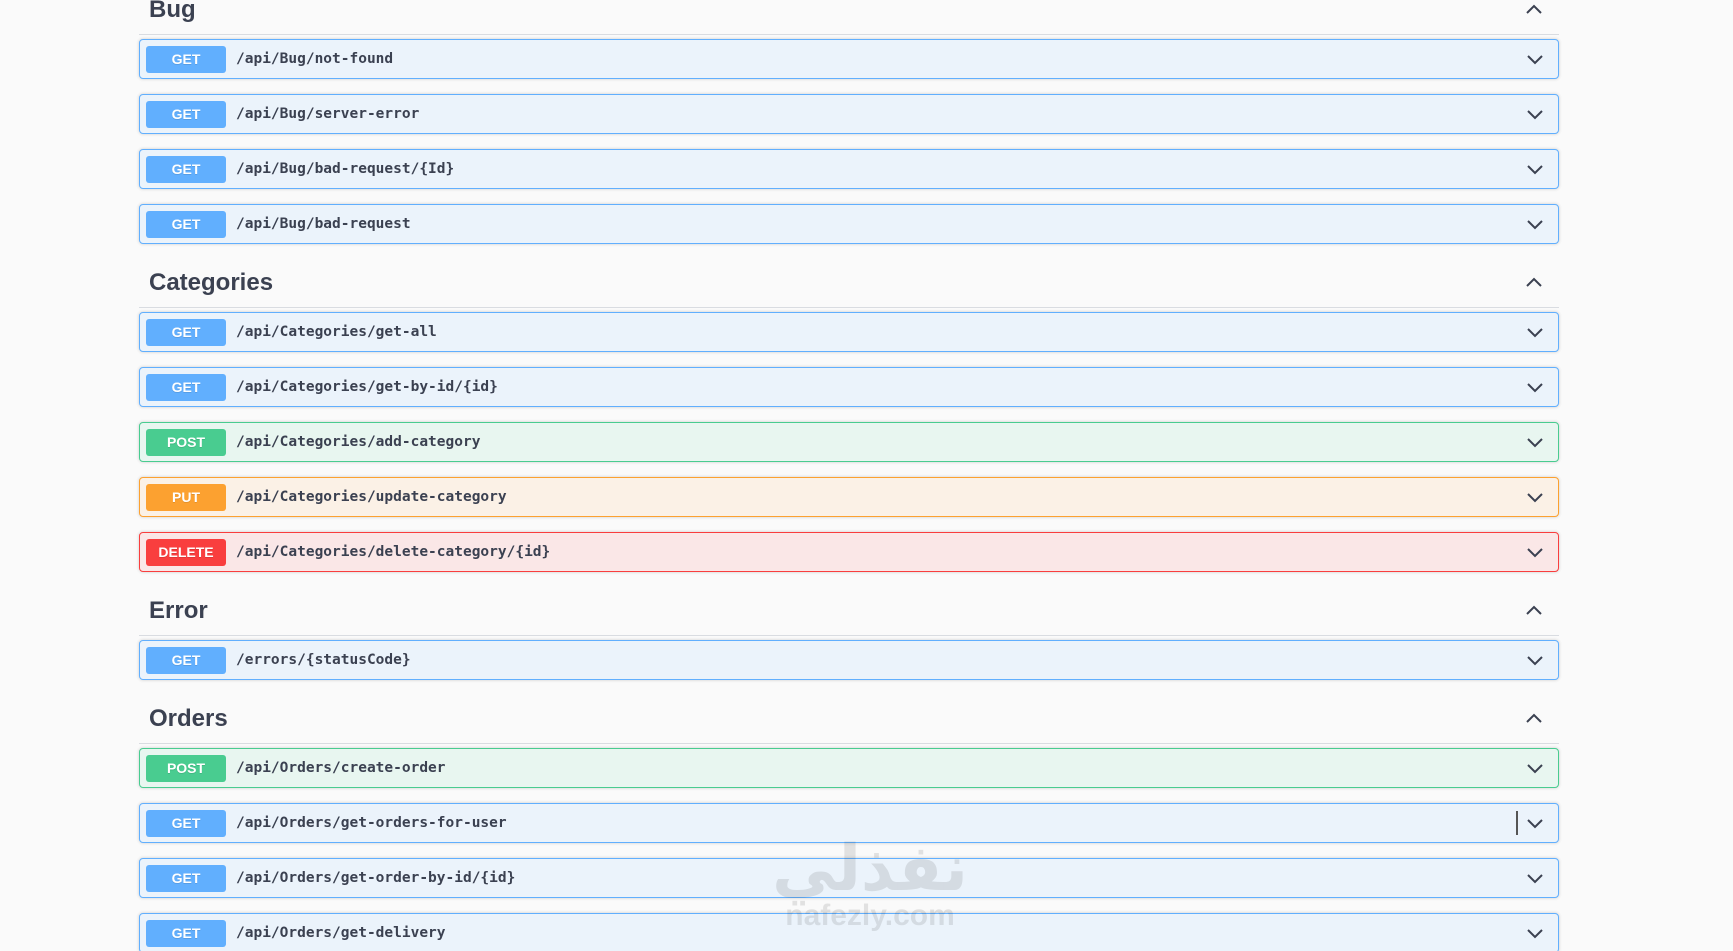 The width and height of the screenshot is (1733, 951). What do you see at coordinates (188, 718) in the screenshot?
I see `tag-title: Orders` at bounding box center [188, 718].